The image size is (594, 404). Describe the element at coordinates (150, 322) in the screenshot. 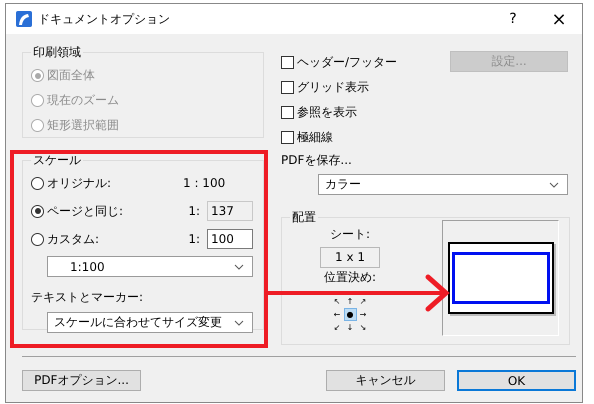

I see `text-marker-dropdown: スケールに合わせてサイズ変更` at that location.